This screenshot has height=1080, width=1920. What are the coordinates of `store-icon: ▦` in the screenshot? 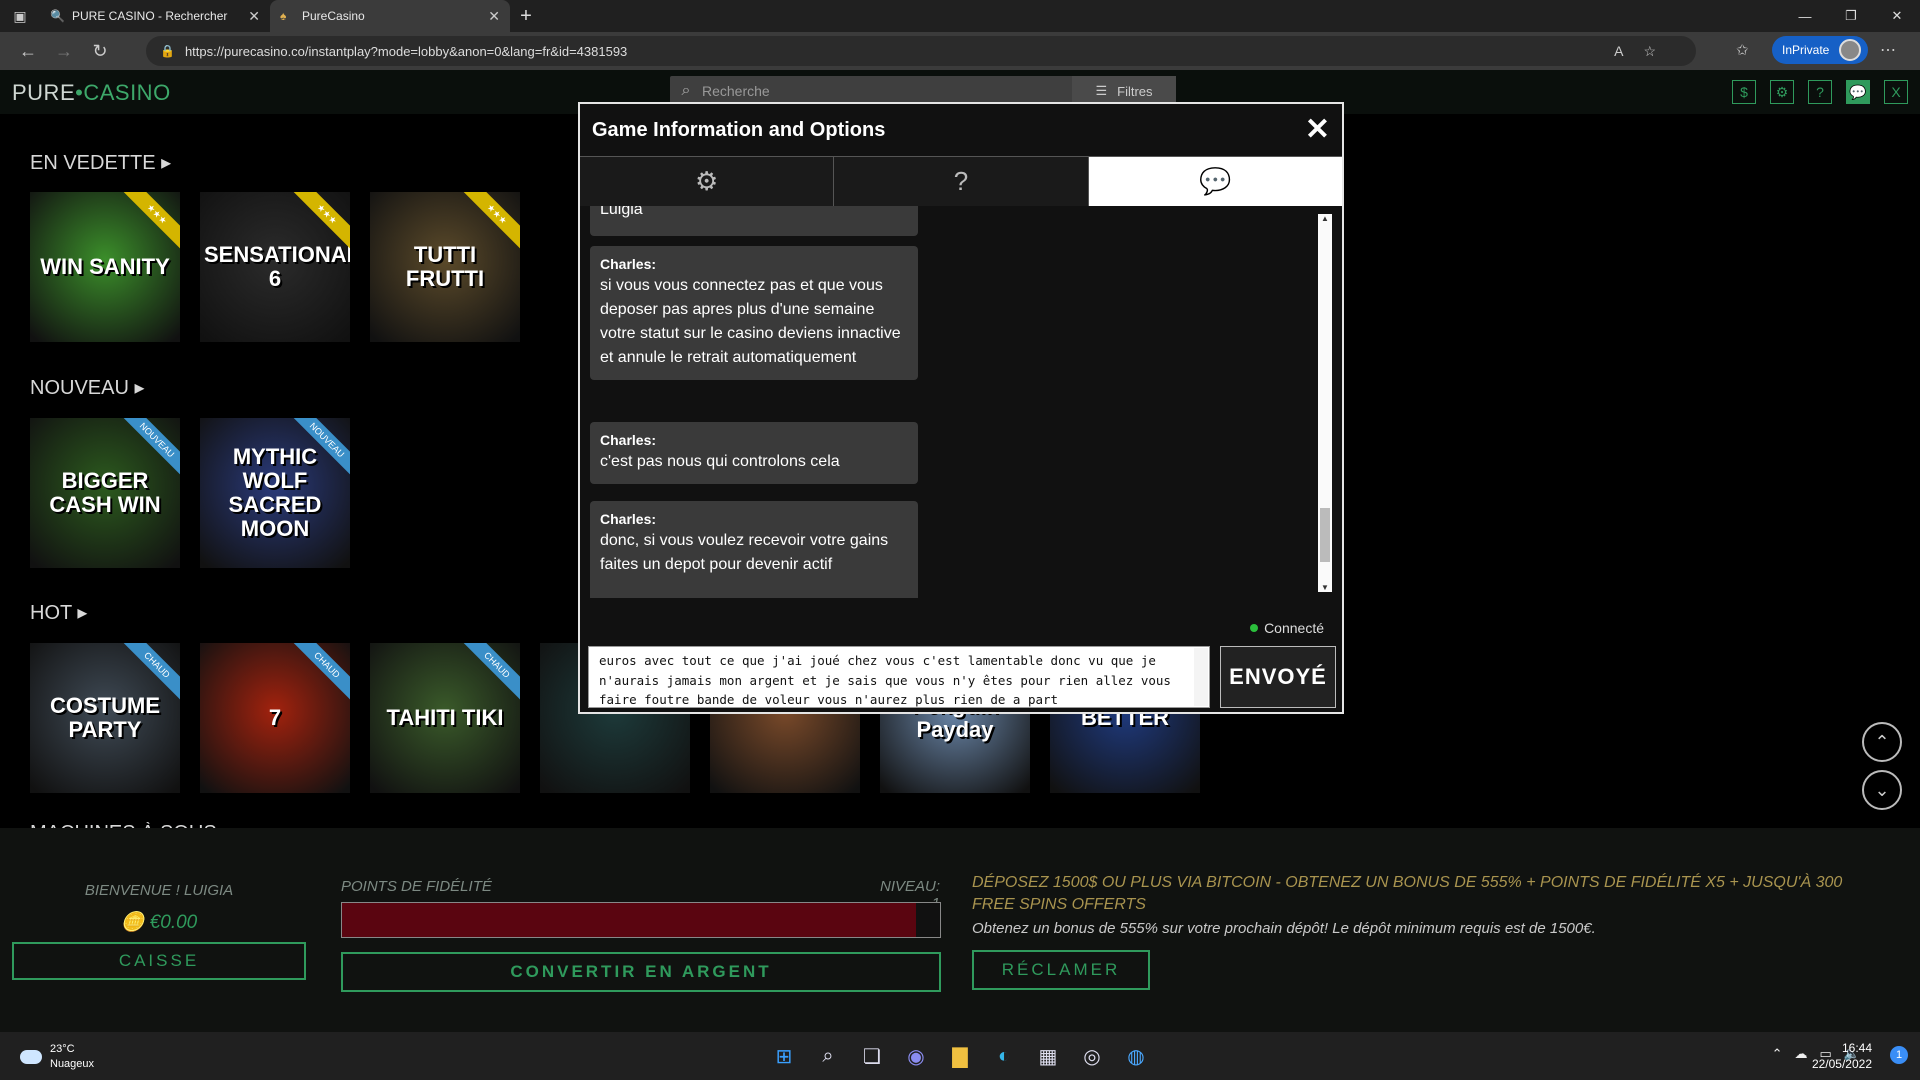 It's located at (1048, 1056).